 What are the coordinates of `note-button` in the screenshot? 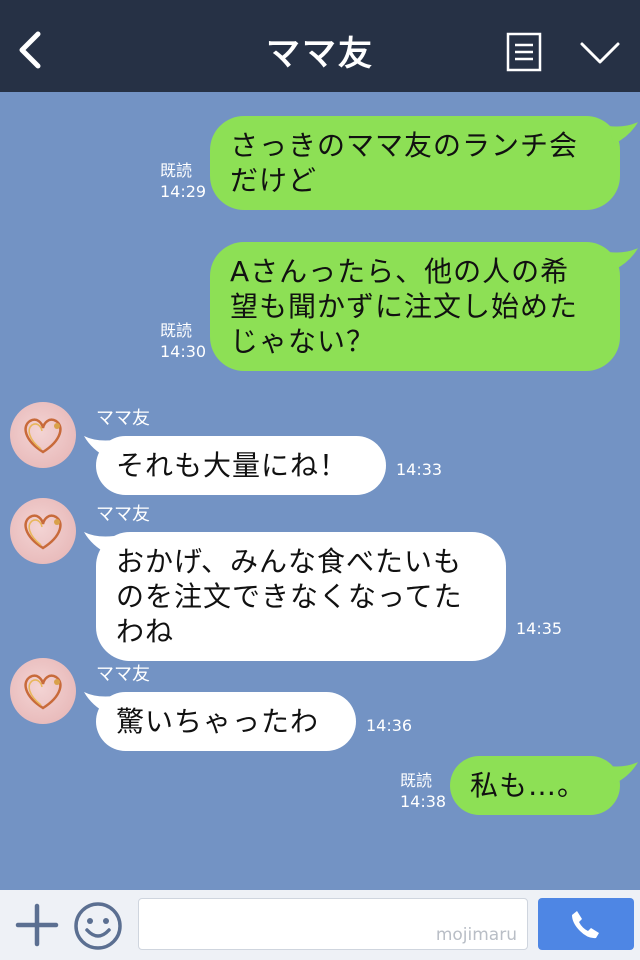 It's located at (524, 52).